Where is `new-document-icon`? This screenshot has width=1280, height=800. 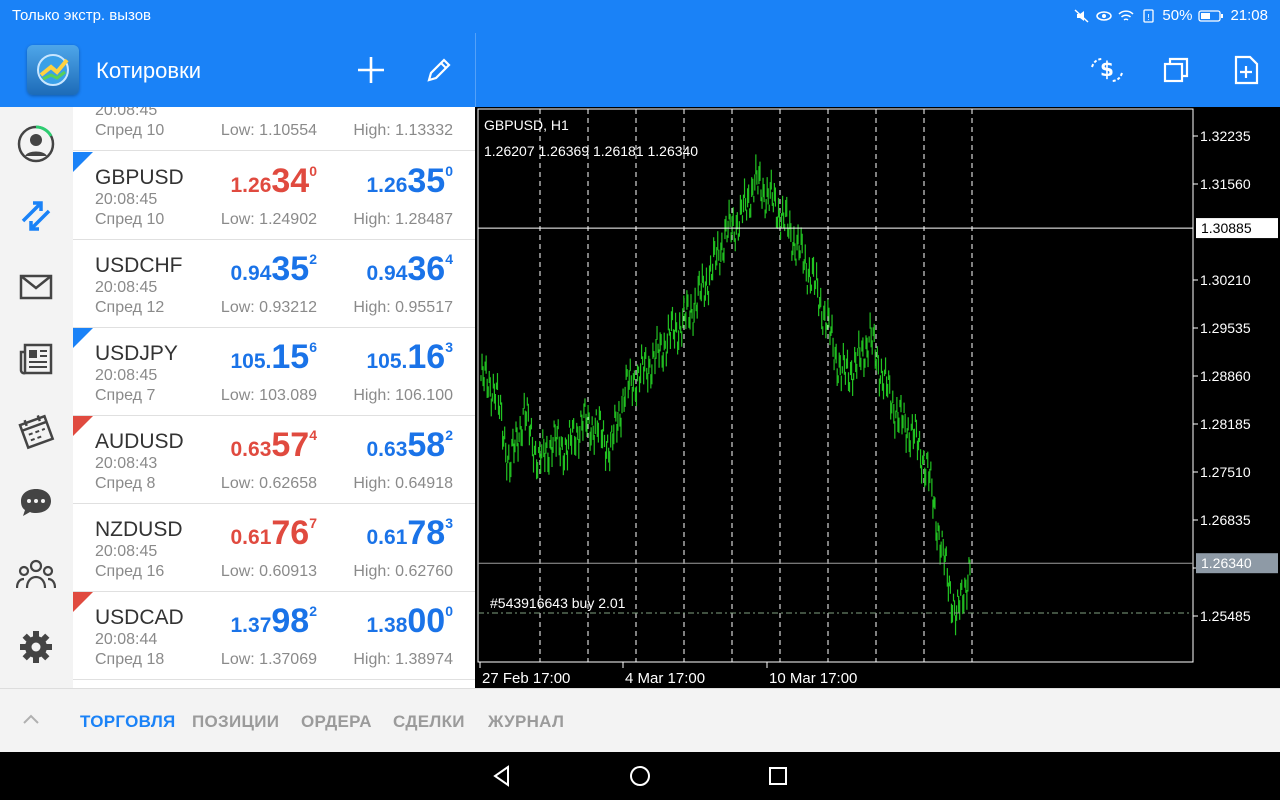 new-document-icon is located at coordinates (1246, 70).